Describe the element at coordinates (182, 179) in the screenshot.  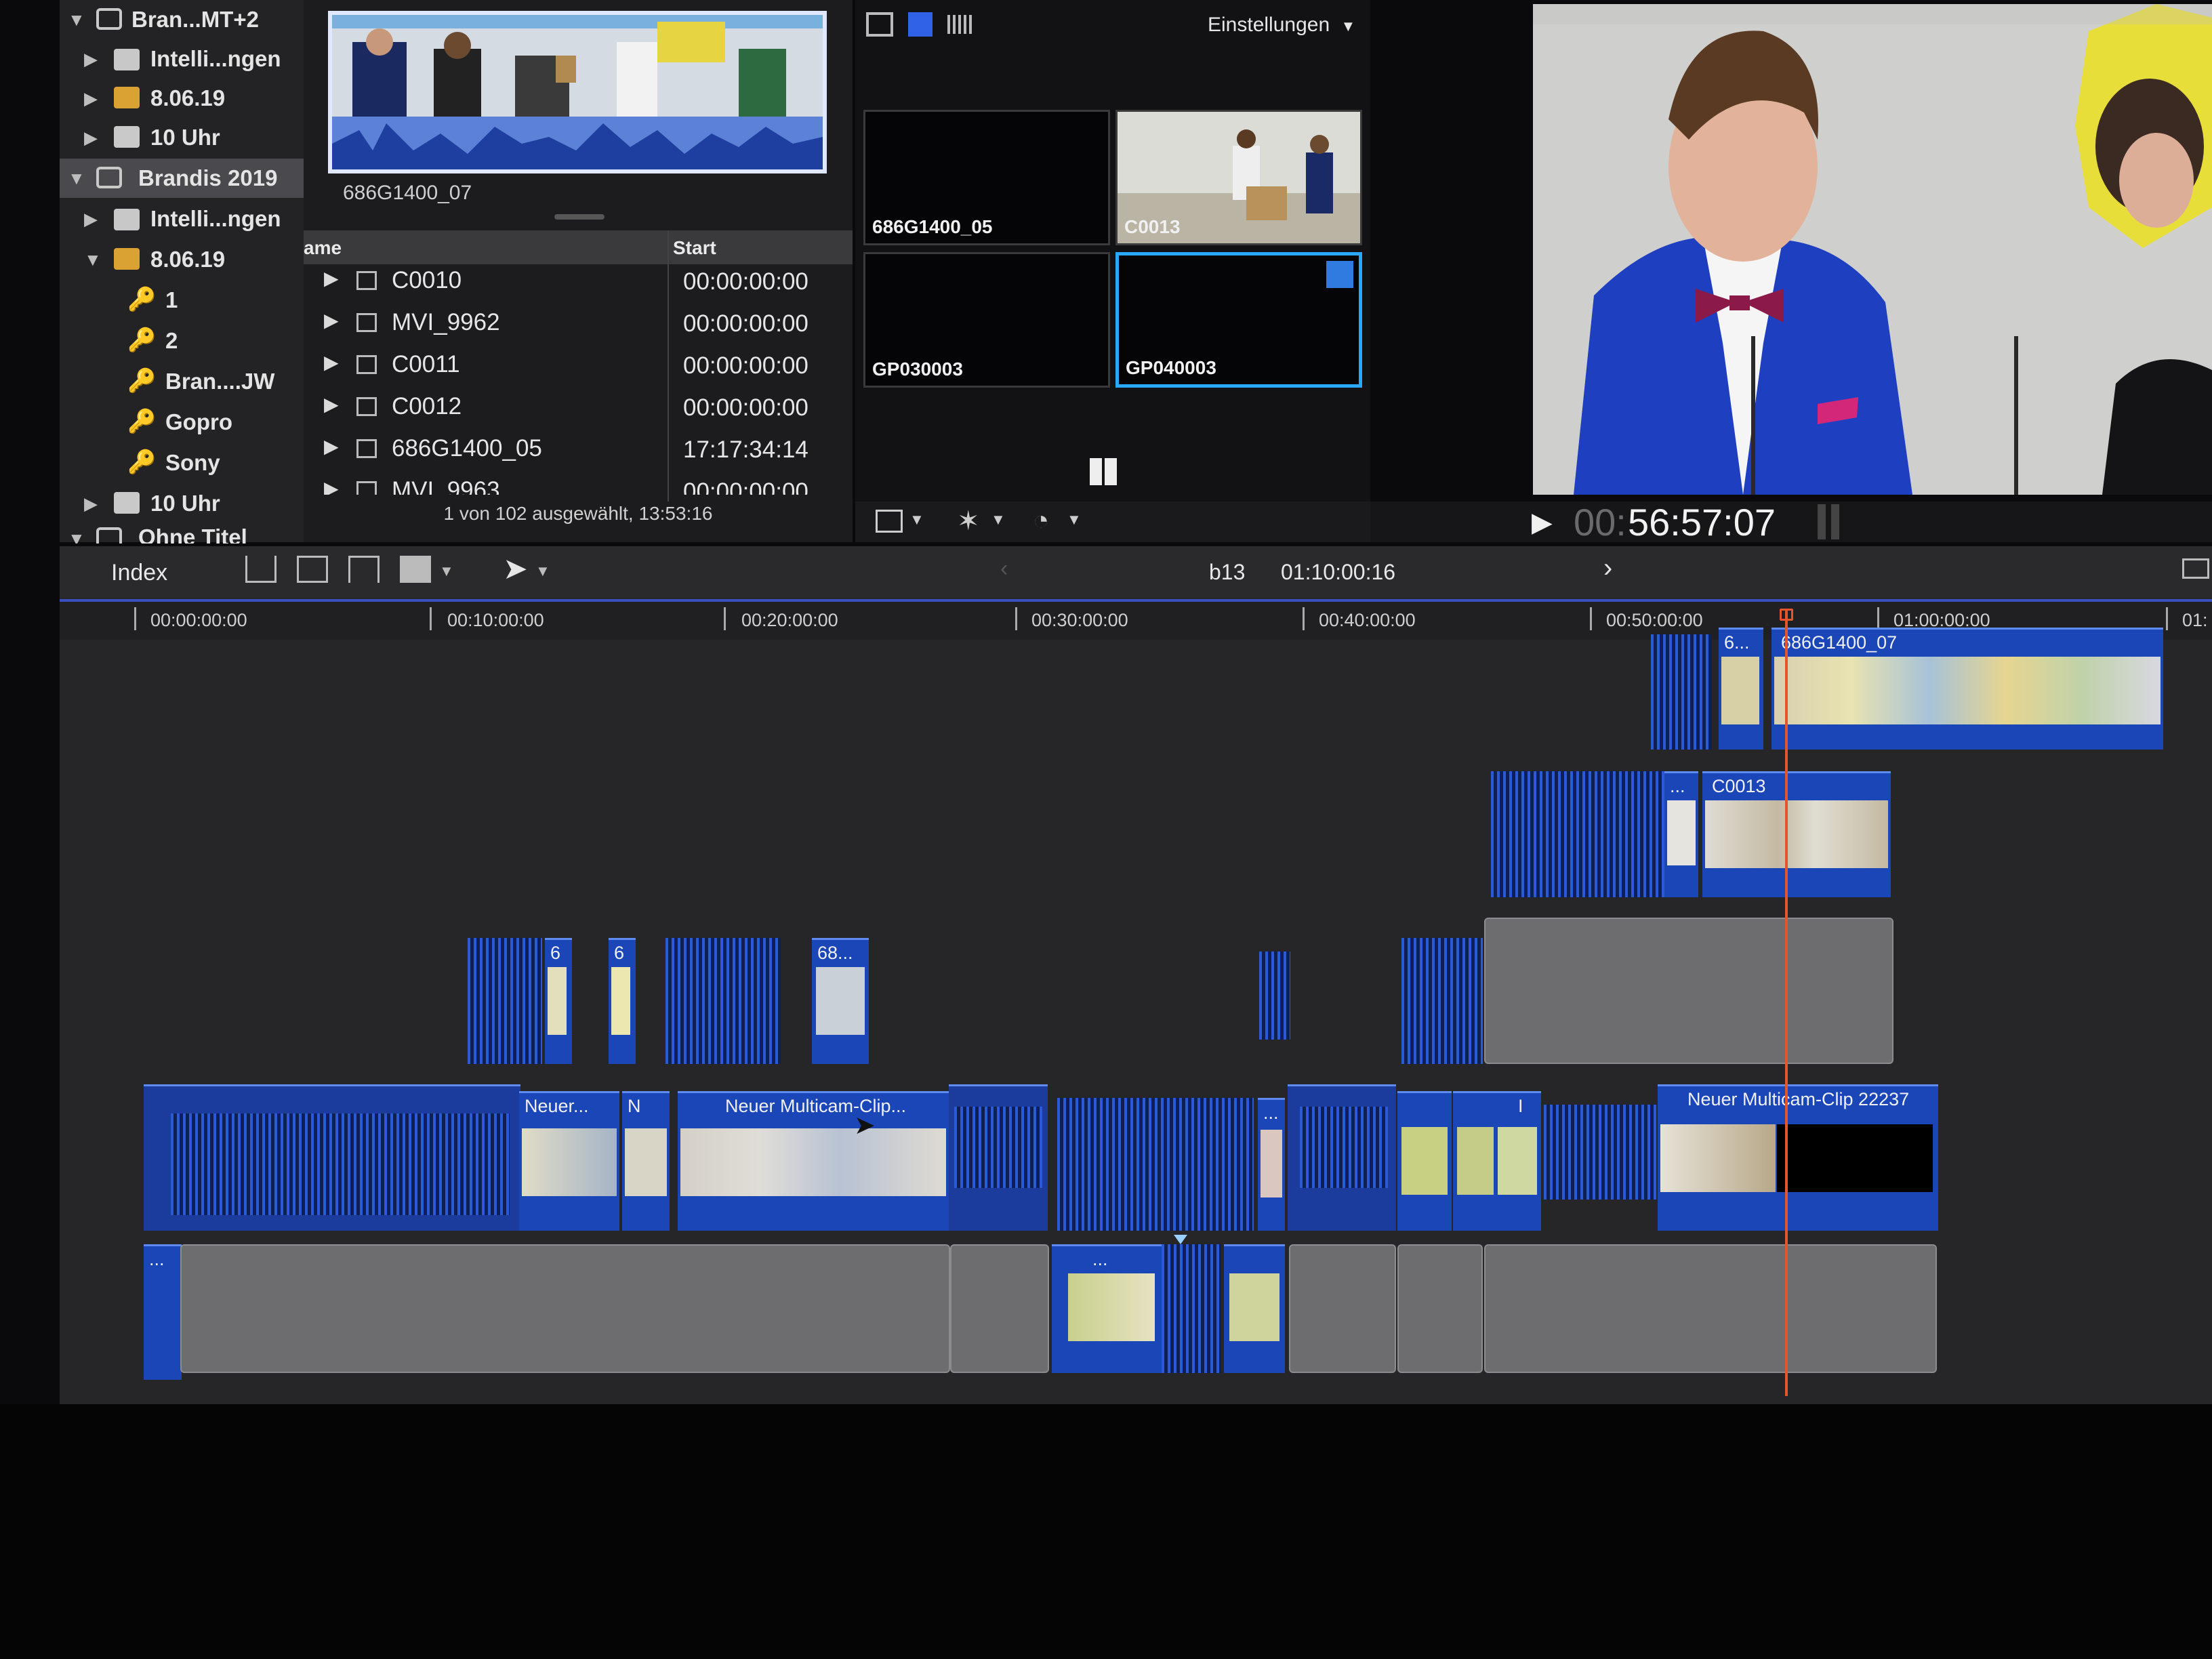
I see `library-item-4: ▼ Brandis 2019` at that location.